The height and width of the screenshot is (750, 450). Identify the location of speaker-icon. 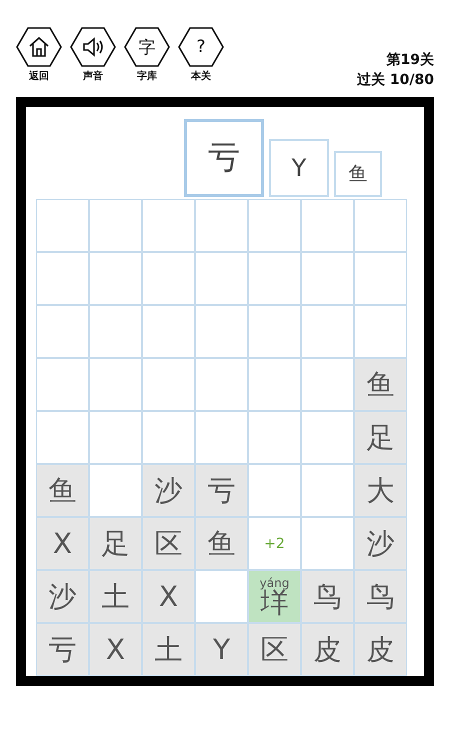
(93, 47).